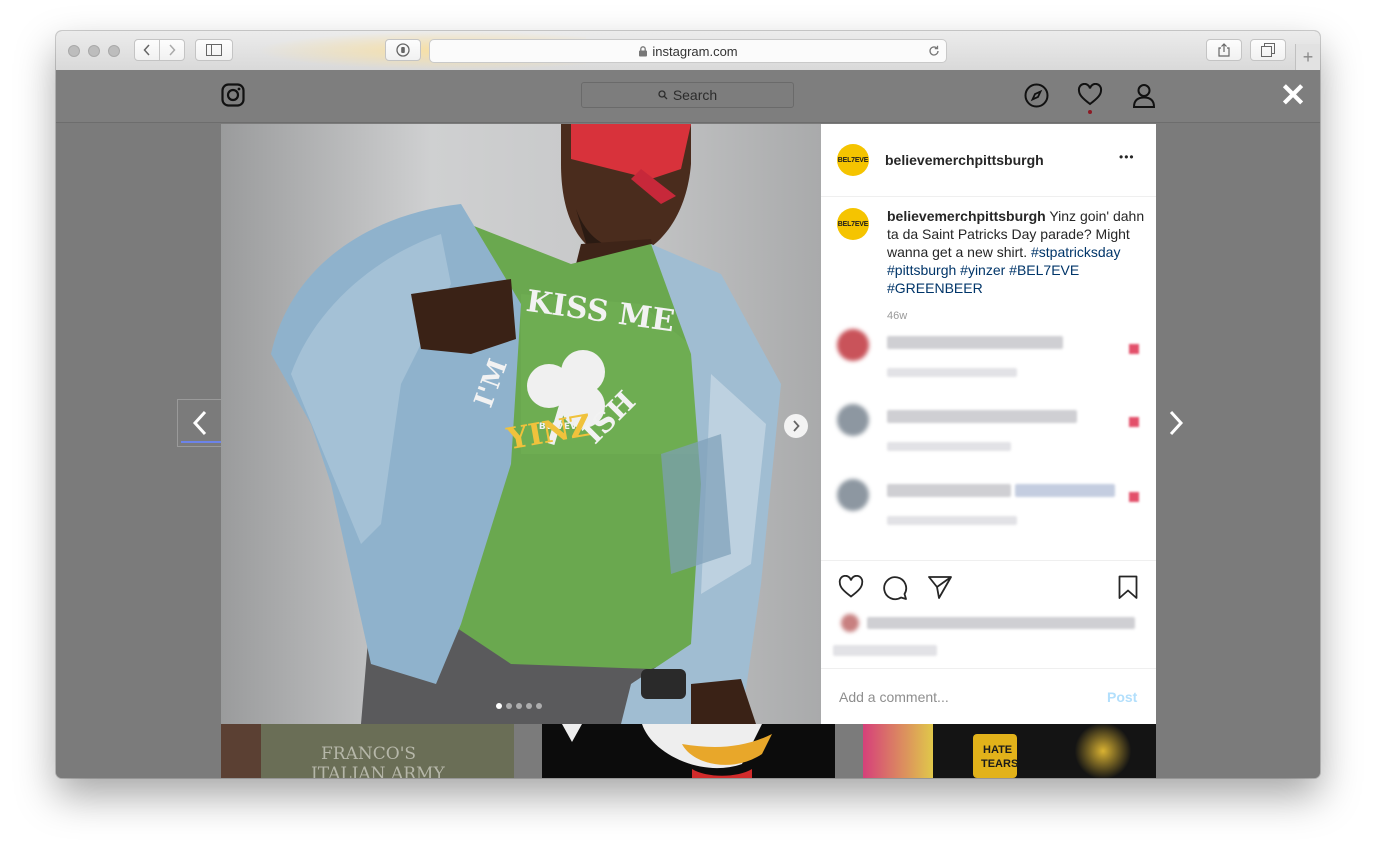  I want to click on close-icon: ✕, so click(1293, 95).